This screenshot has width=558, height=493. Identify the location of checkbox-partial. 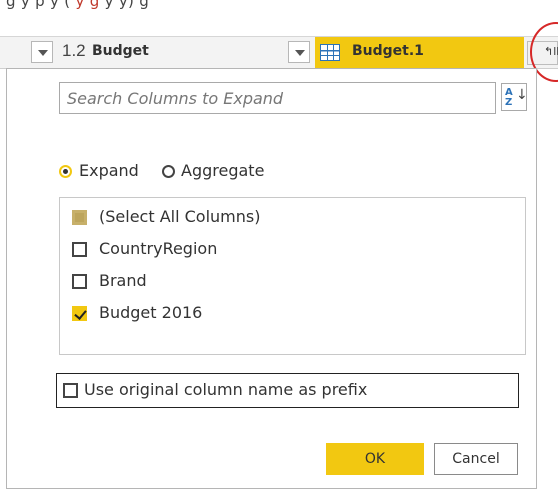
(79, 217).